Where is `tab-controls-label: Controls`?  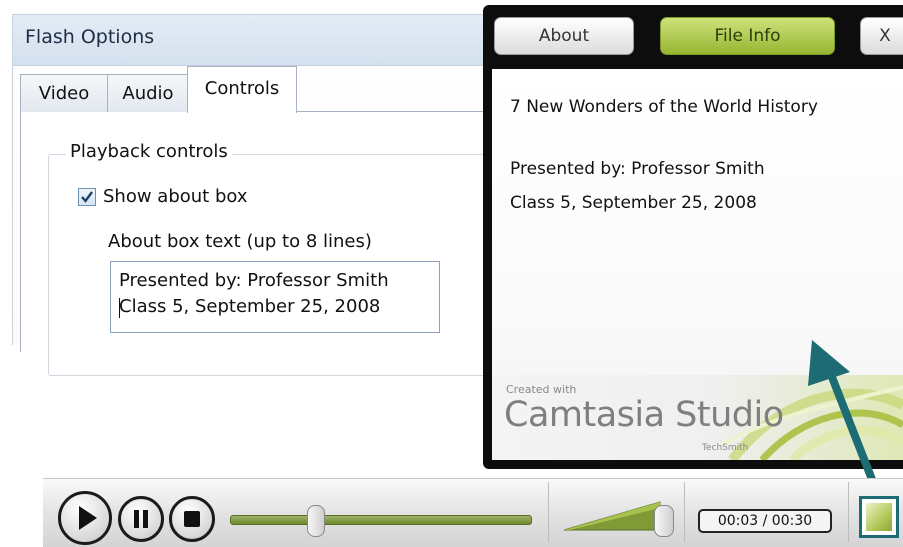
tab-controls-label: Controls is located at coordinates (242, 88).